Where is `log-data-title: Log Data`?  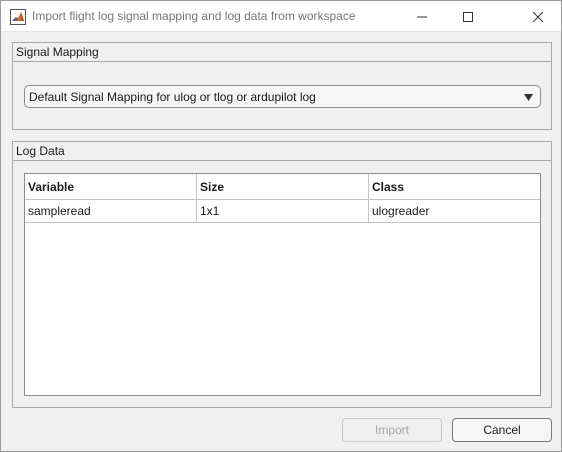 log-data-title: Log Data is located at coordinates (40, 151).